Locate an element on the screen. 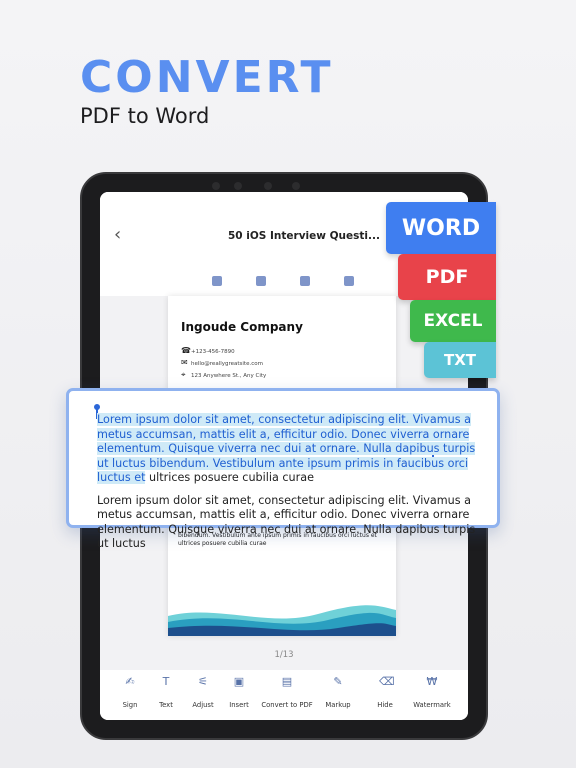 This screenshot has width=576, height=768. eraser-icon: ⌫ is located at coordinates (387, 681).